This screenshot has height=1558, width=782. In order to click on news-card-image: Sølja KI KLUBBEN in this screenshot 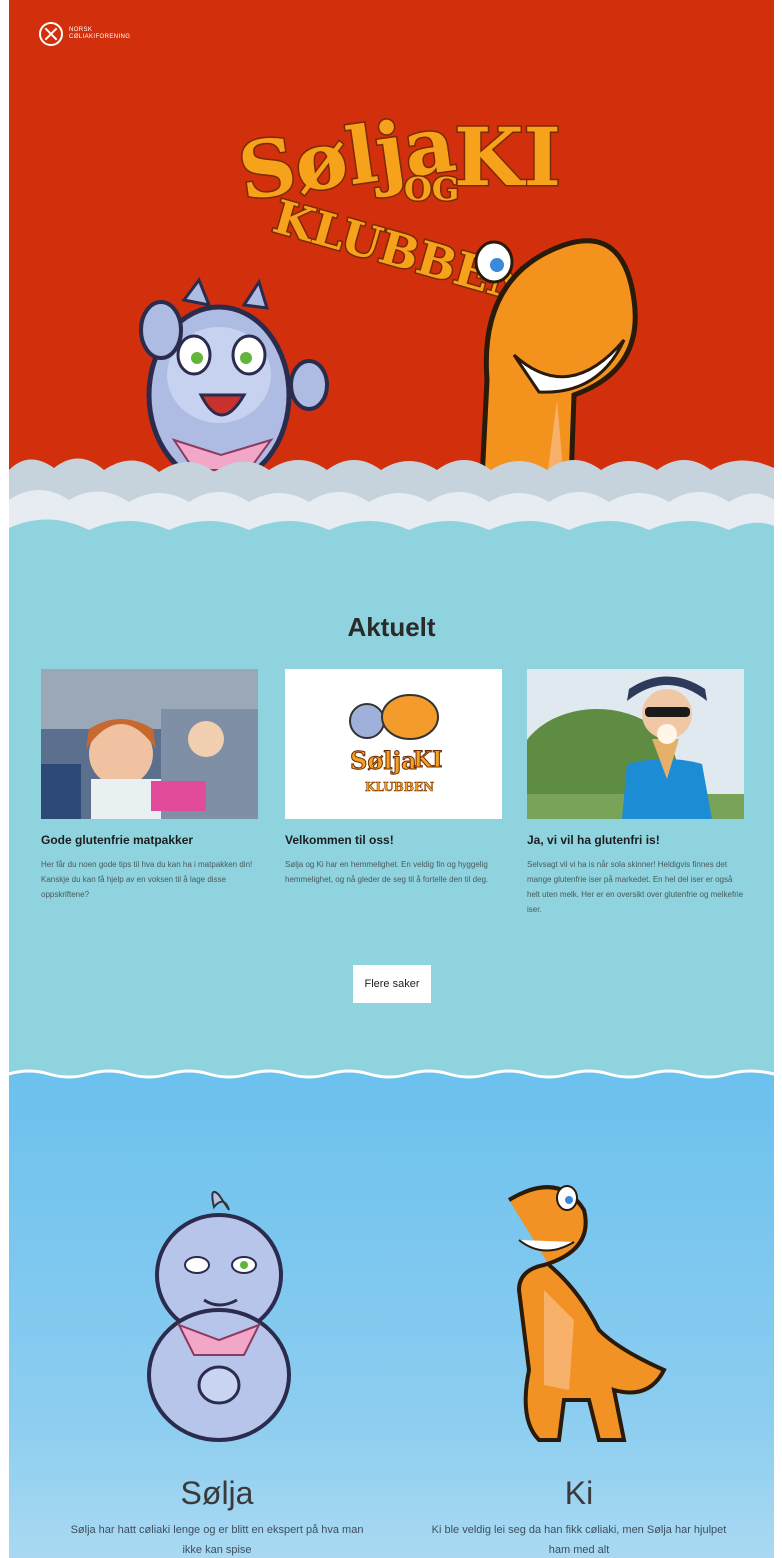, I will do `click(393, 744)`.